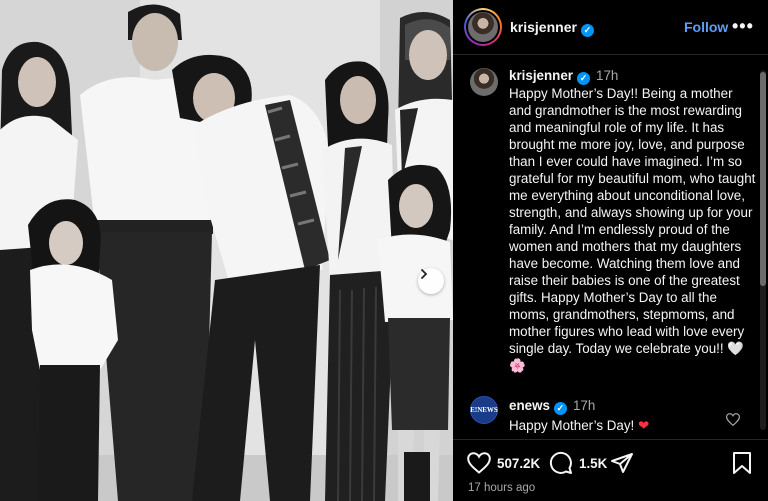 The height and width of the screenshot is (501, 768). I want to click on like-button: 507.2K, so click(503, 463).